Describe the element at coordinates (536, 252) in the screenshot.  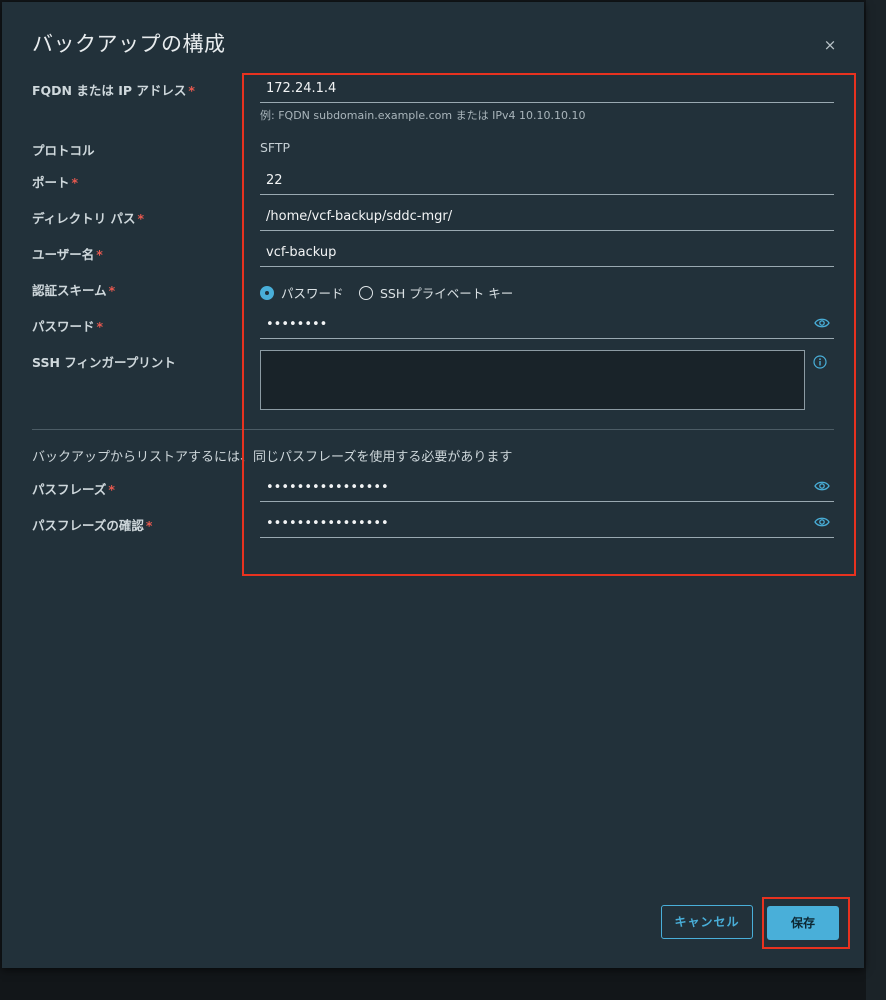
I see `username-input` at that location.